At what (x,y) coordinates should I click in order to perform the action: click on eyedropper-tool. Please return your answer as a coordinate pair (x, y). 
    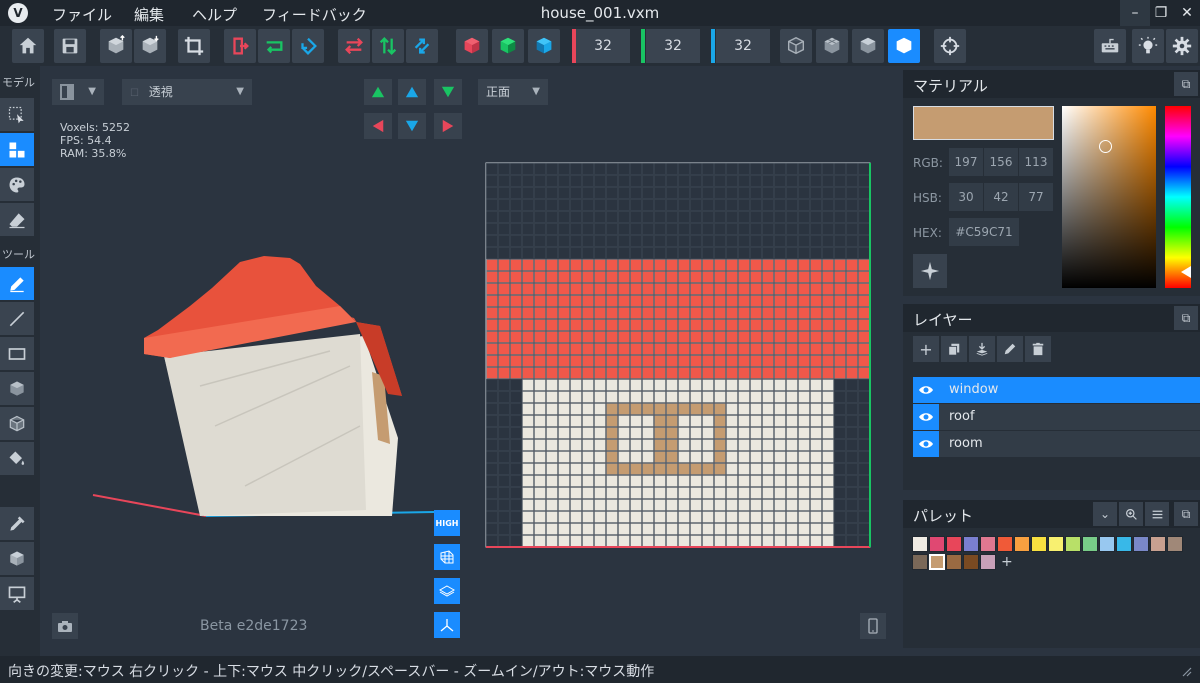
    Looking at the image, I should click on (17, 523).